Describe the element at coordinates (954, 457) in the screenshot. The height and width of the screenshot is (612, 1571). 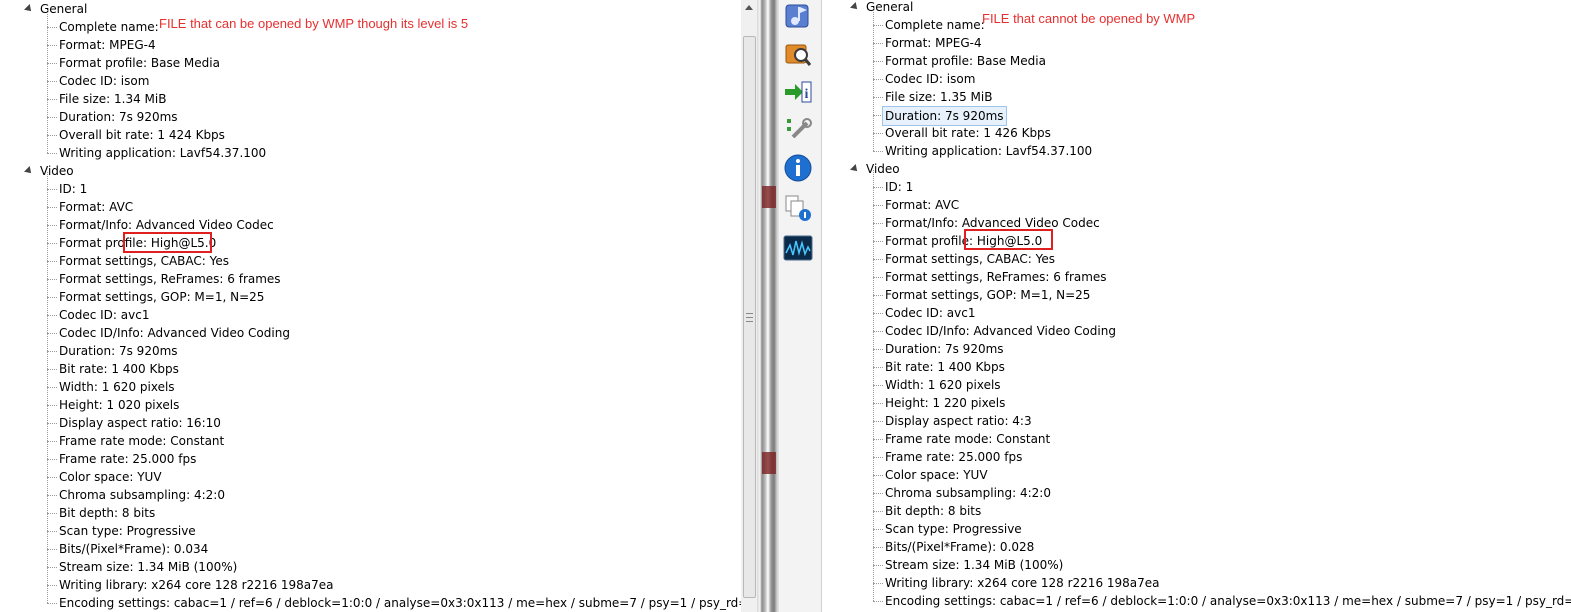
I see `video-property-text: Frame rate: 25.000 fps` at that location.